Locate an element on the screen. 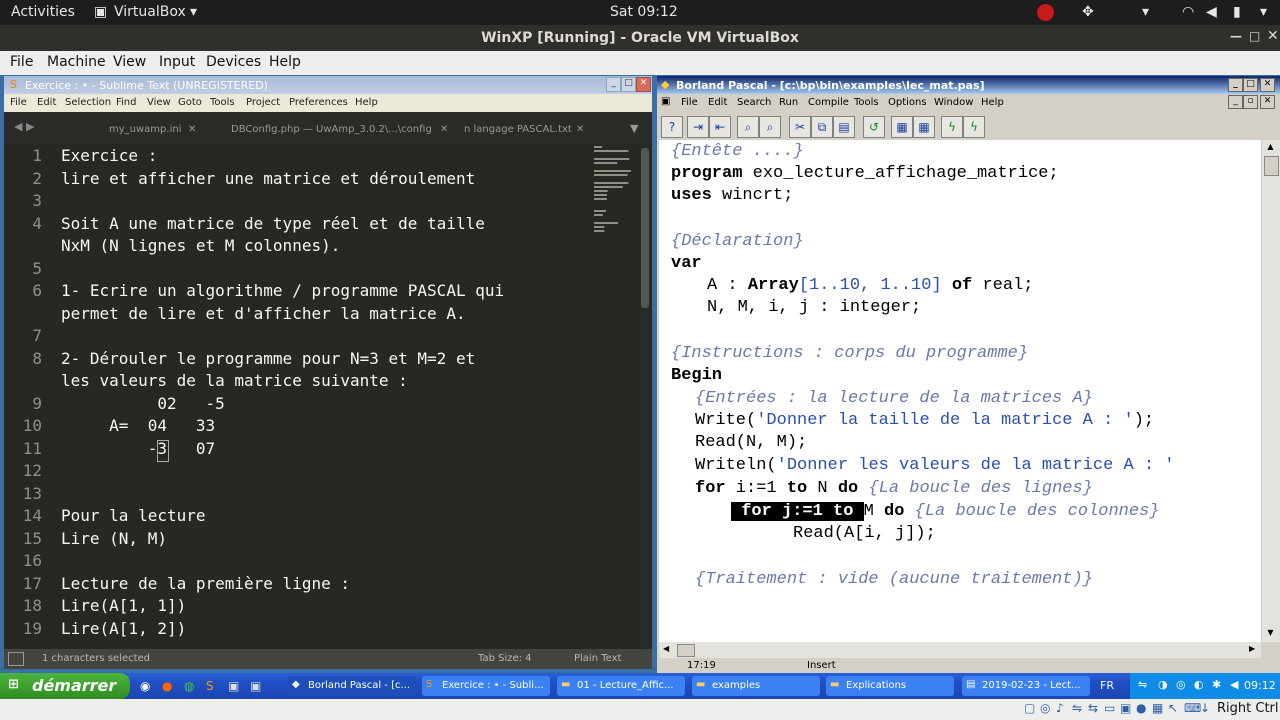 This screenshot has width=1280, height=720. app-icon: ▣ is located at coordinates (233, 686).